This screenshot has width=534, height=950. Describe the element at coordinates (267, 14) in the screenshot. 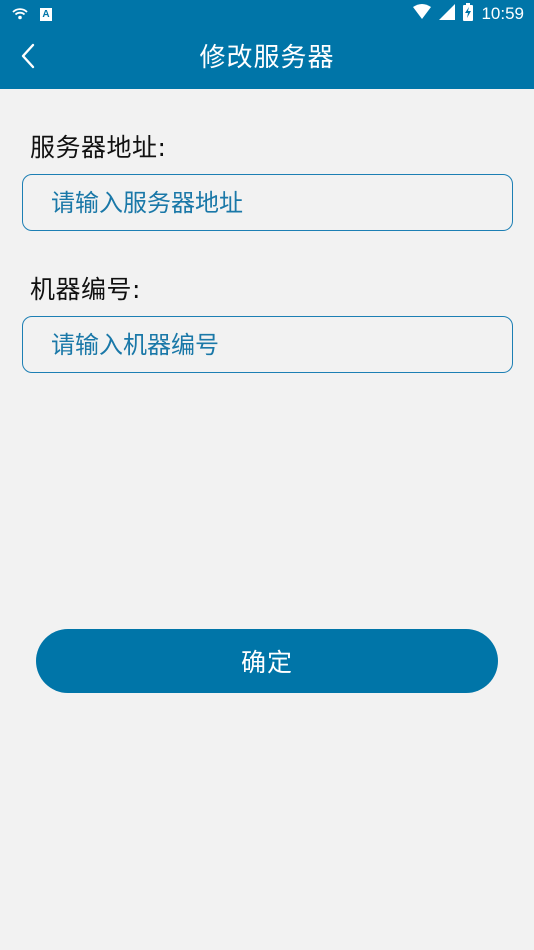

I see `status-bar: A 10:59` at that location.